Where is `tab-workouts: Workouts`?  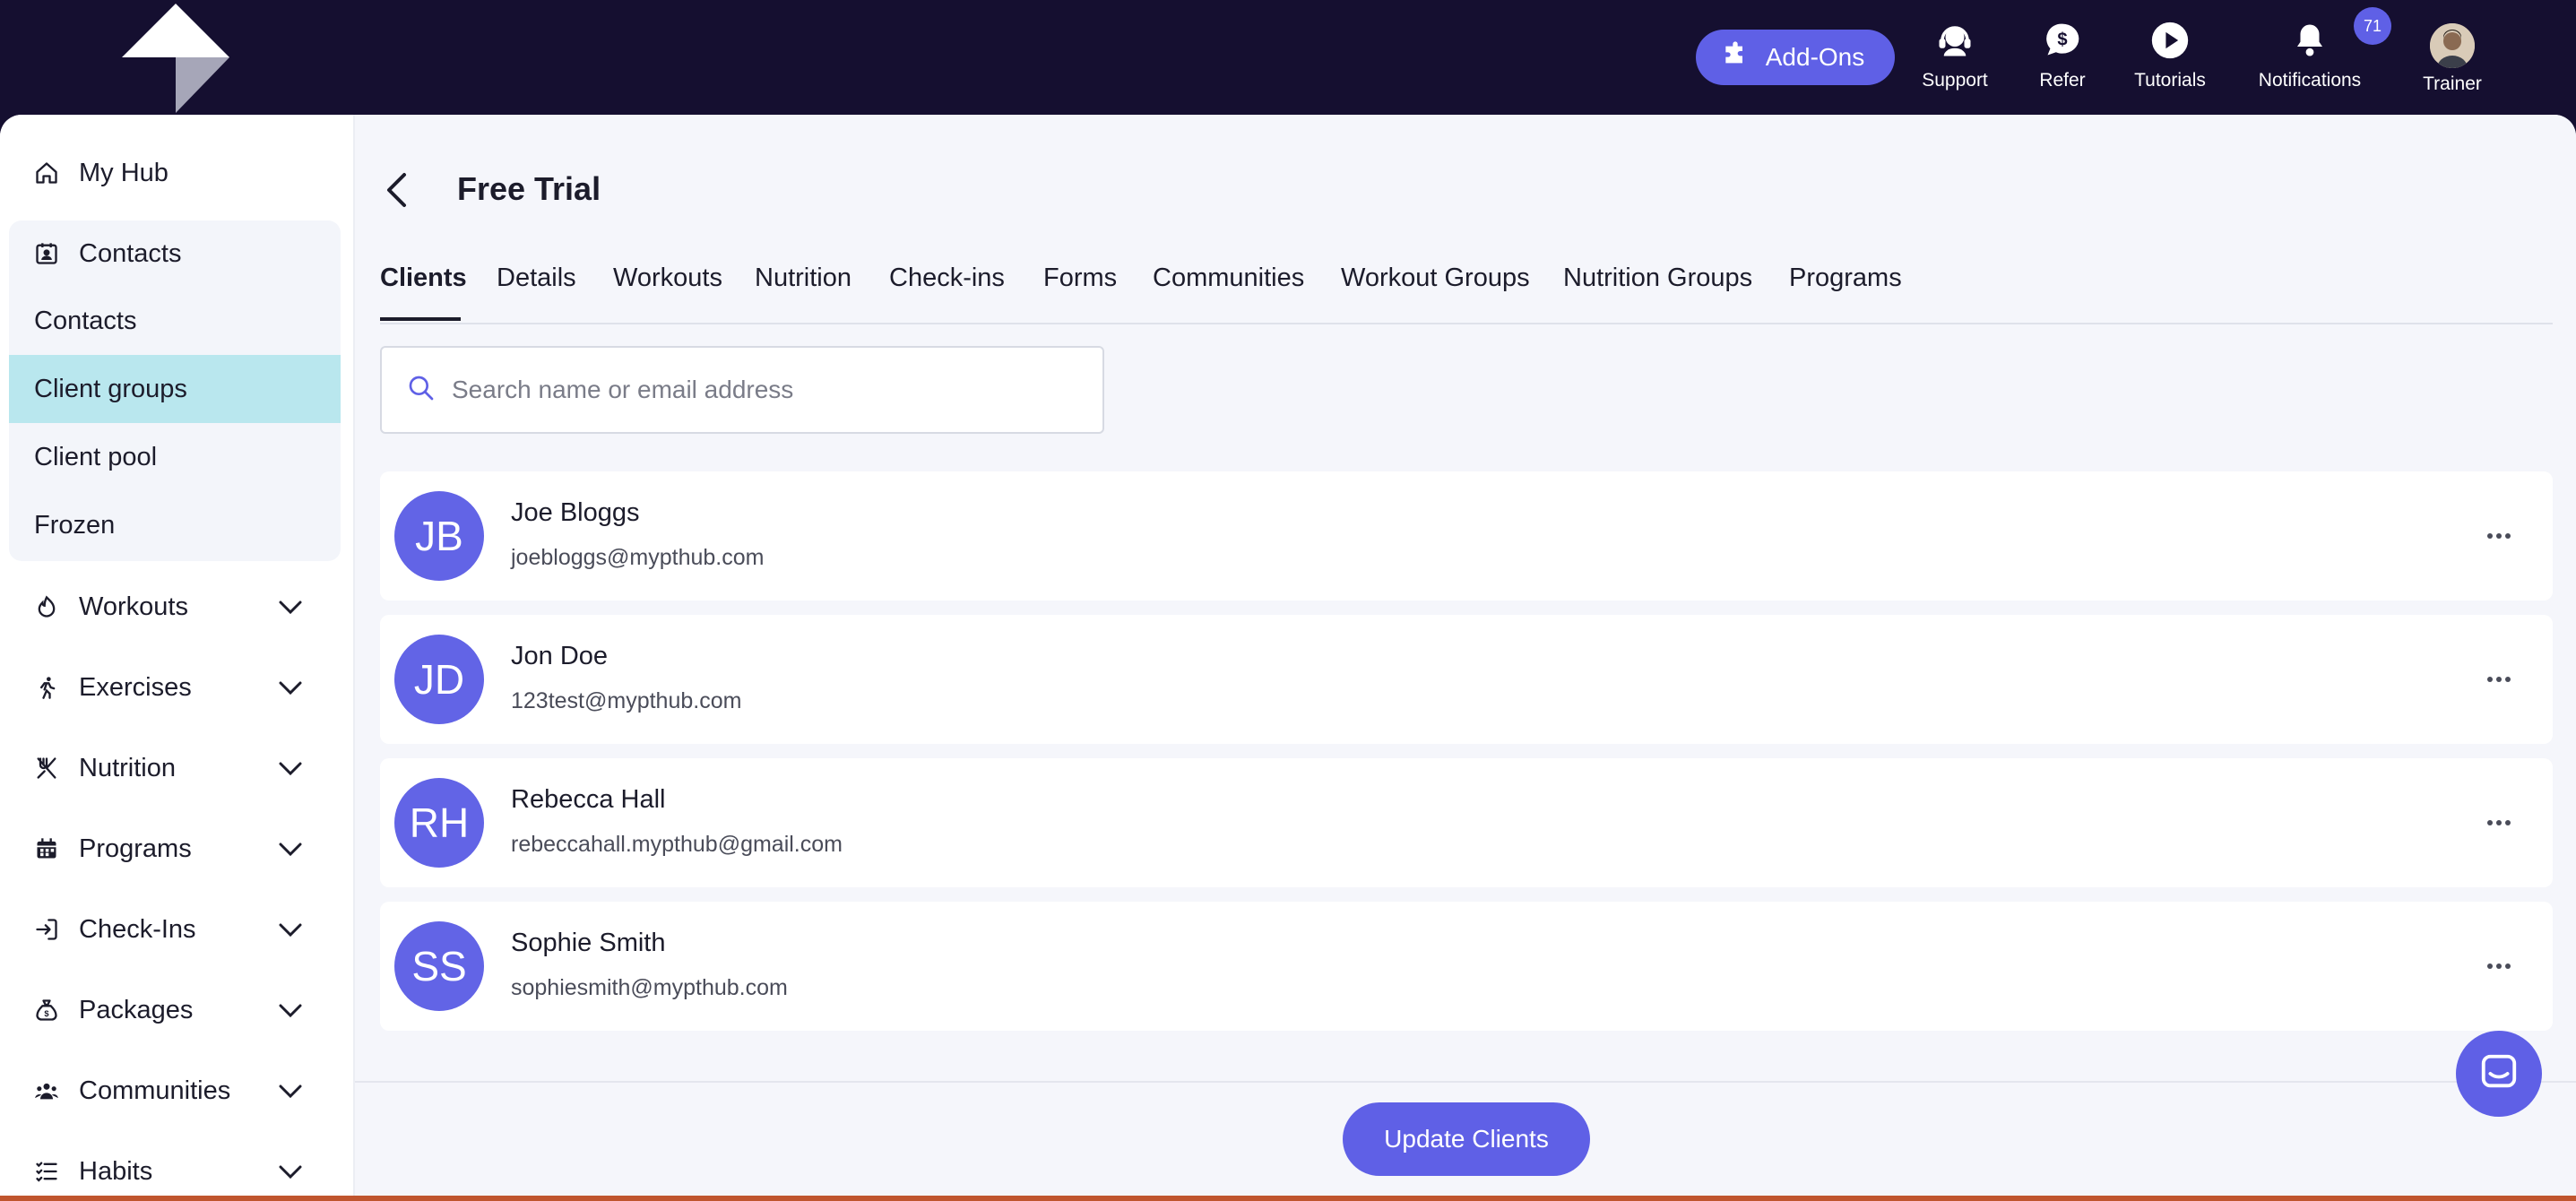
tab-workouts: Workouts is located at coordinates (667, 278).